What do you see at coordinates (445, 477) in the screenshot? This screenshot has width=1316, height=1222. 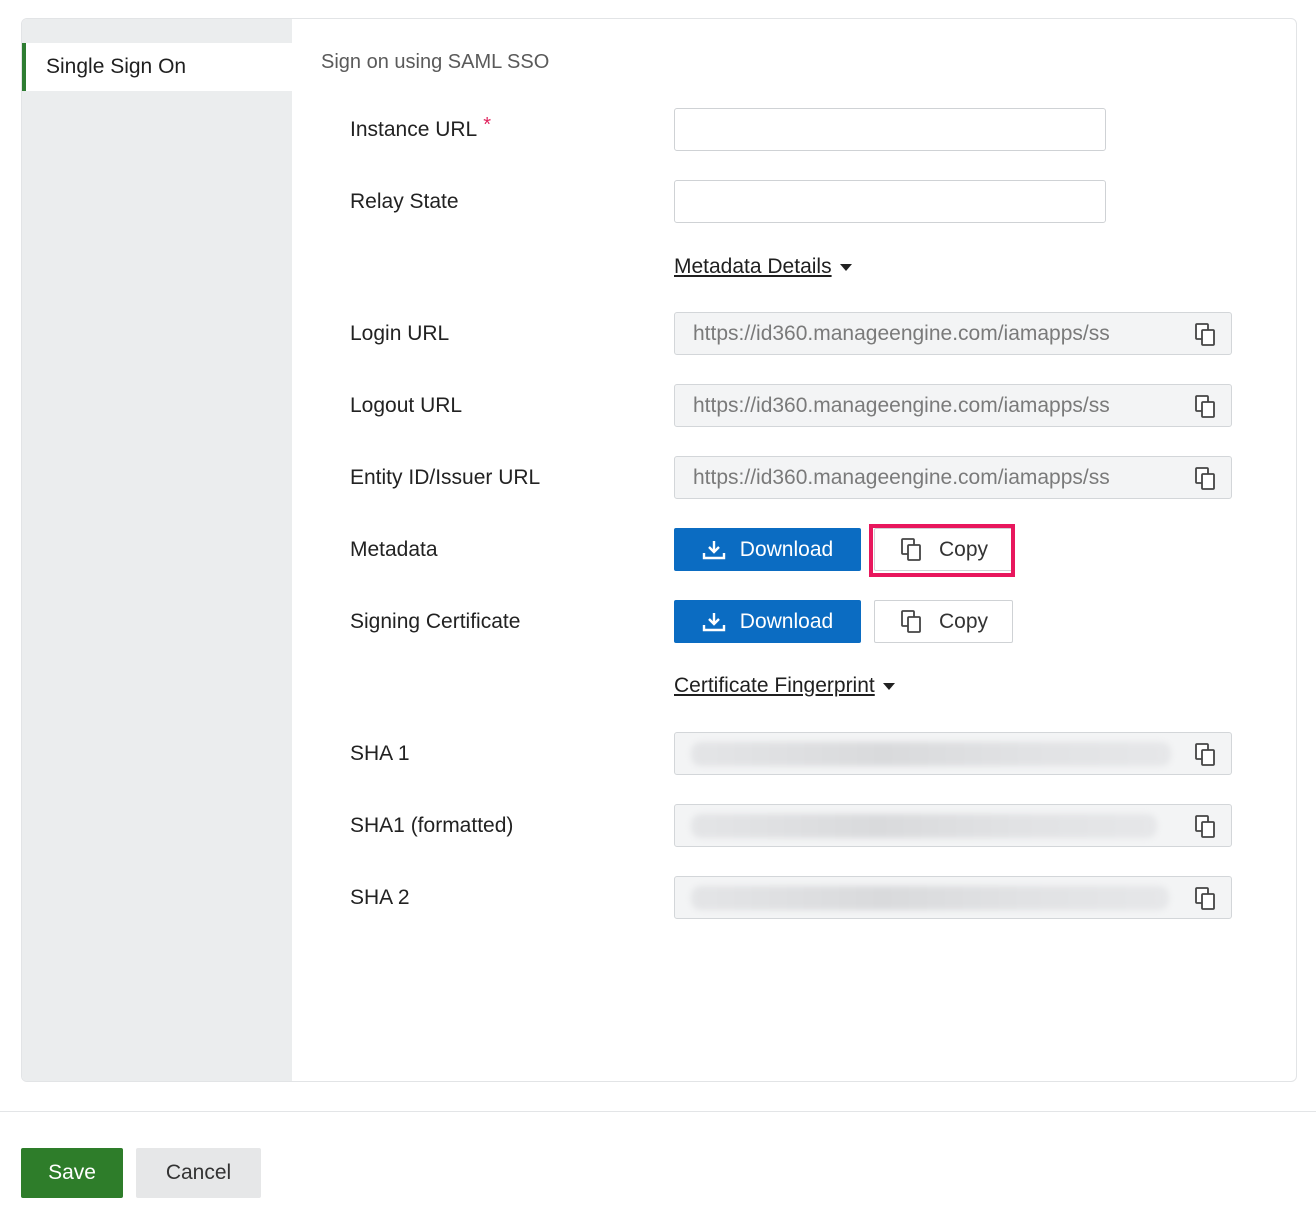 I see `entity-id-label: Entity ID/Issuer URL` at bounding box center [445, 477].